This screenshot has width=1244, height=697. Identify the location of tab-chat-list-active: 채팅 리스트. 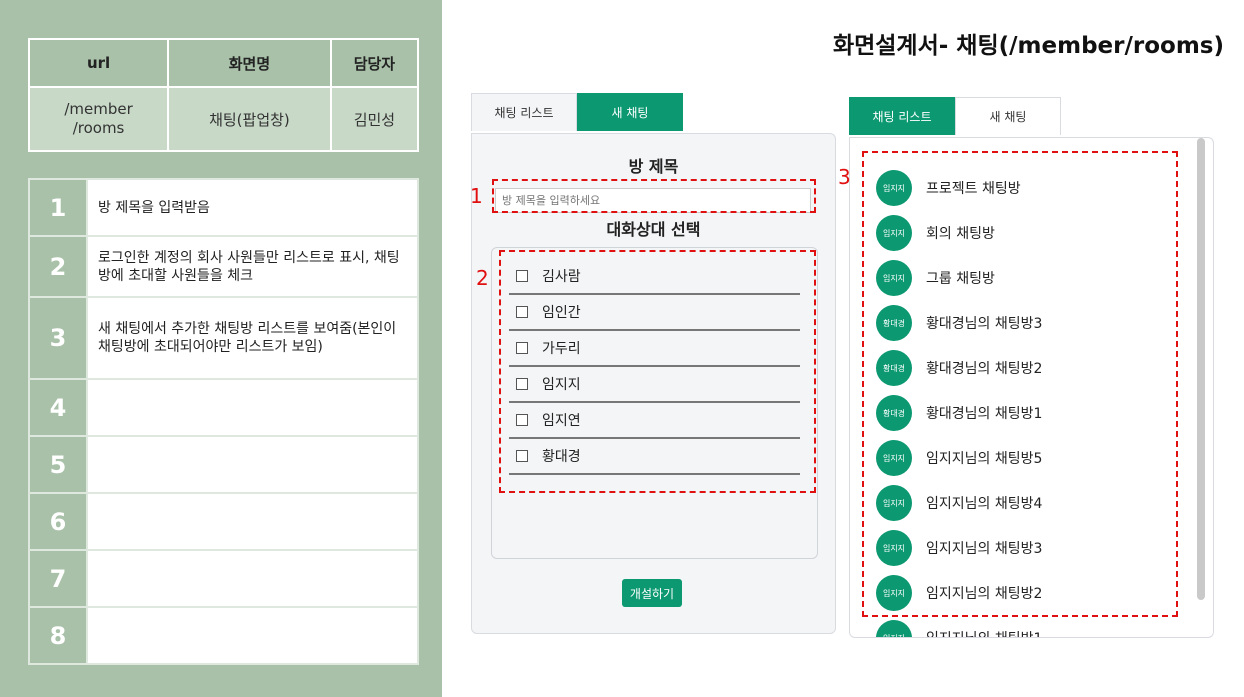
(902, 116).